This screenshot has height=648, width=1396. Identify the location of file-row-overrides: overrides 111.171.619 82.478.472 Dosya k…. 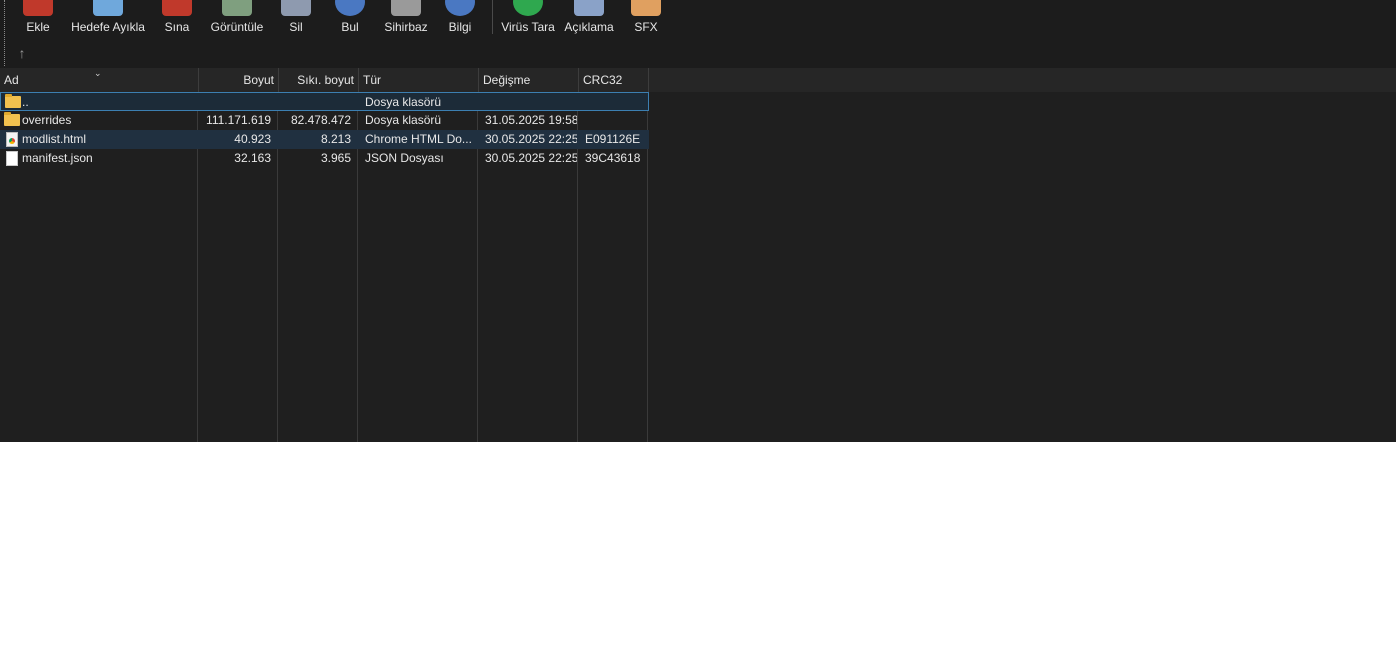
(324, 120).